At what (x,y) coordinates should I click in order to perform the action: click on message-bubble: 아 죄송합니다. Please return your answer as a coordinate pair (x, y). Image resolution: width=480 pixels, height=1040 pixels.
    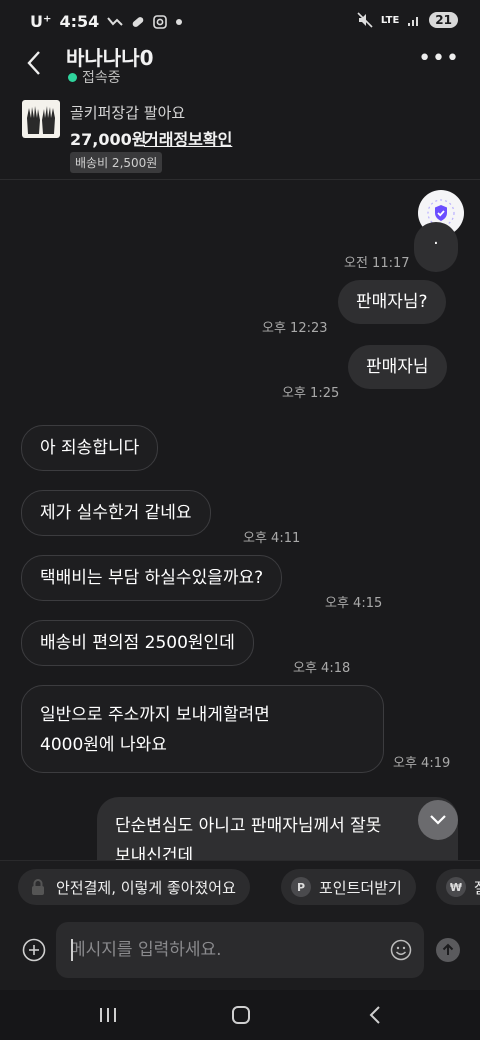
    Looking at the image, I should click on (90, 448).